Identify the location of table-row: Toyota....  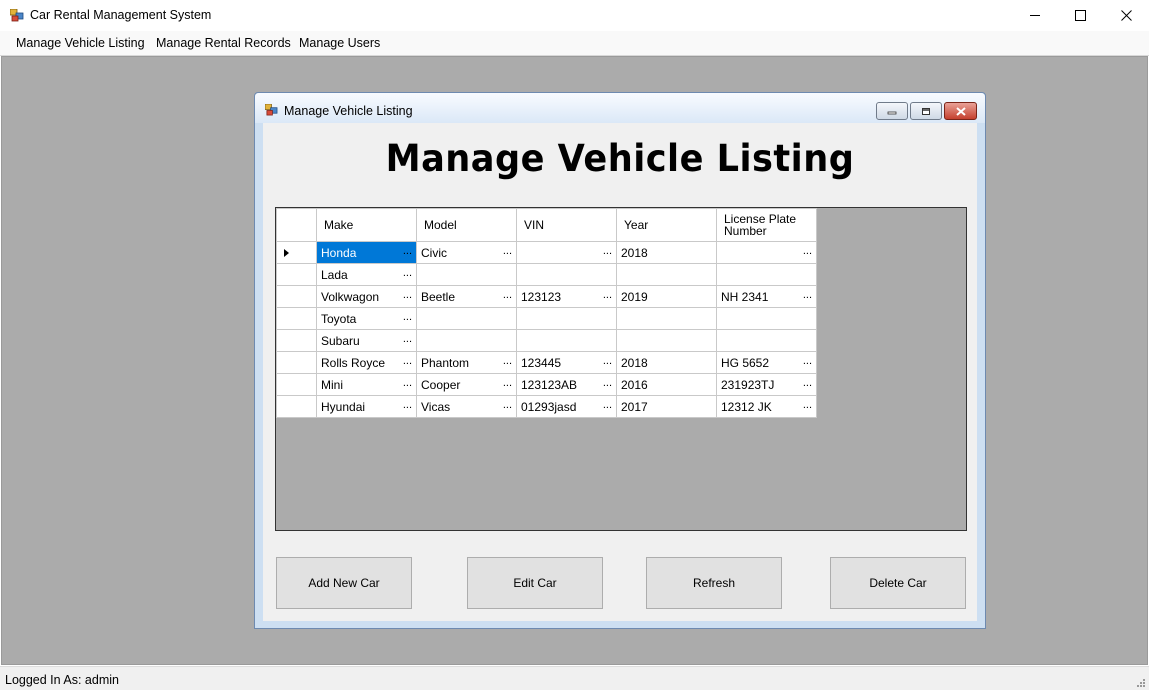
(546, 318).